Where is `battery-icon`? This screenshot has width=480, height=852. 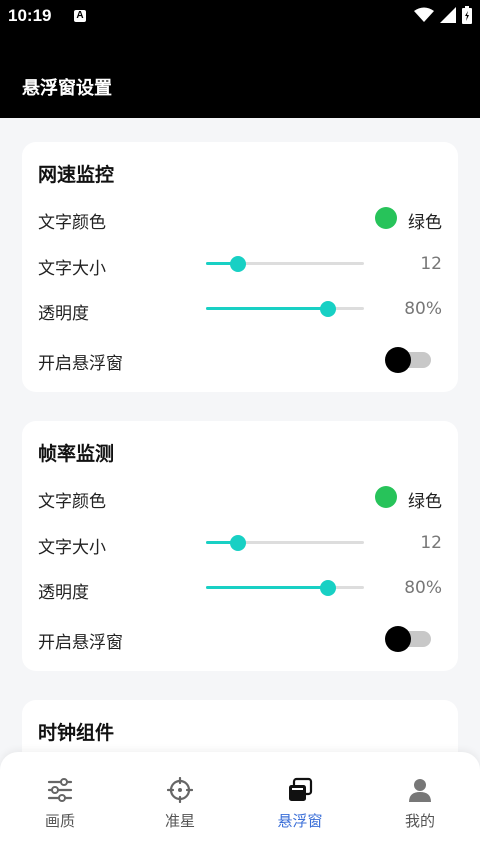 battery-icon is located at coordinates (467, 15).